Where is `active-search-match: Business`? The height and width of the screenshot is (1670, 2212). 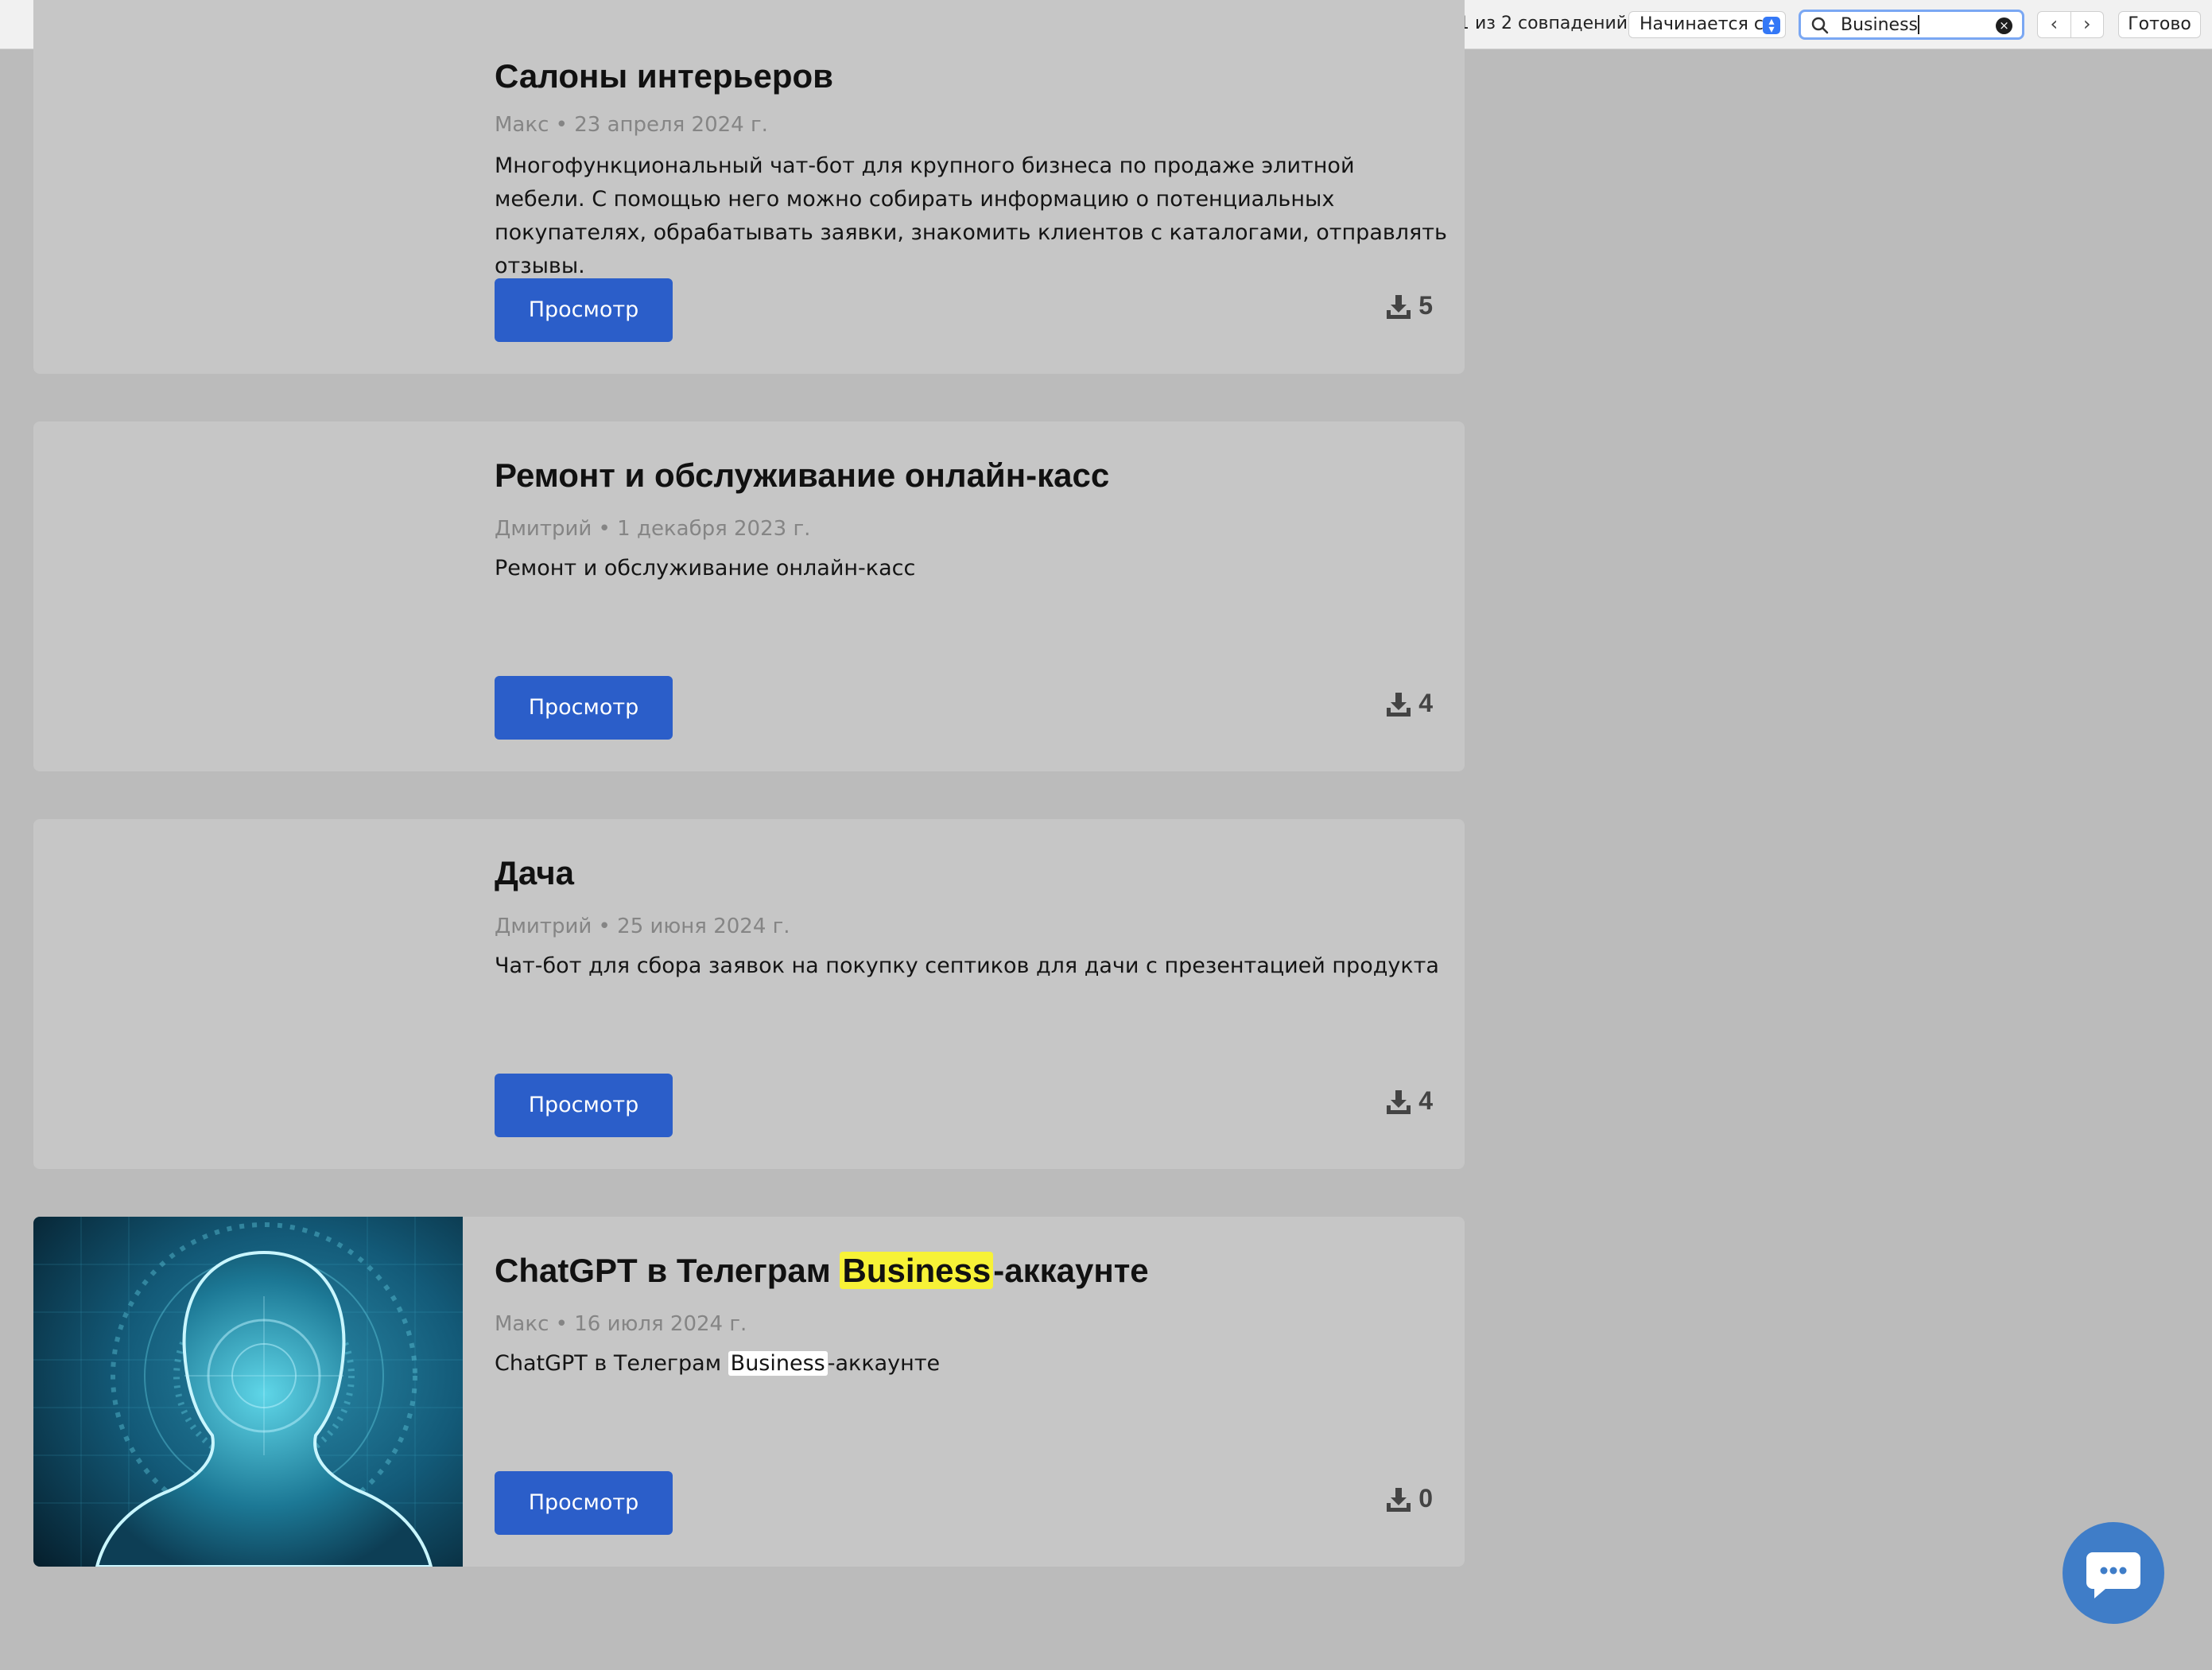
active-search-match: Business is located at coordinates (917, 1270).